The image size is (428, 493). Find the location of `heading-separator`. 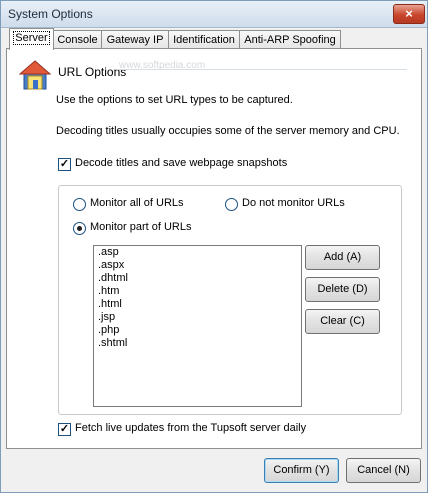

heading-separator is located at coordinates (262, 69).